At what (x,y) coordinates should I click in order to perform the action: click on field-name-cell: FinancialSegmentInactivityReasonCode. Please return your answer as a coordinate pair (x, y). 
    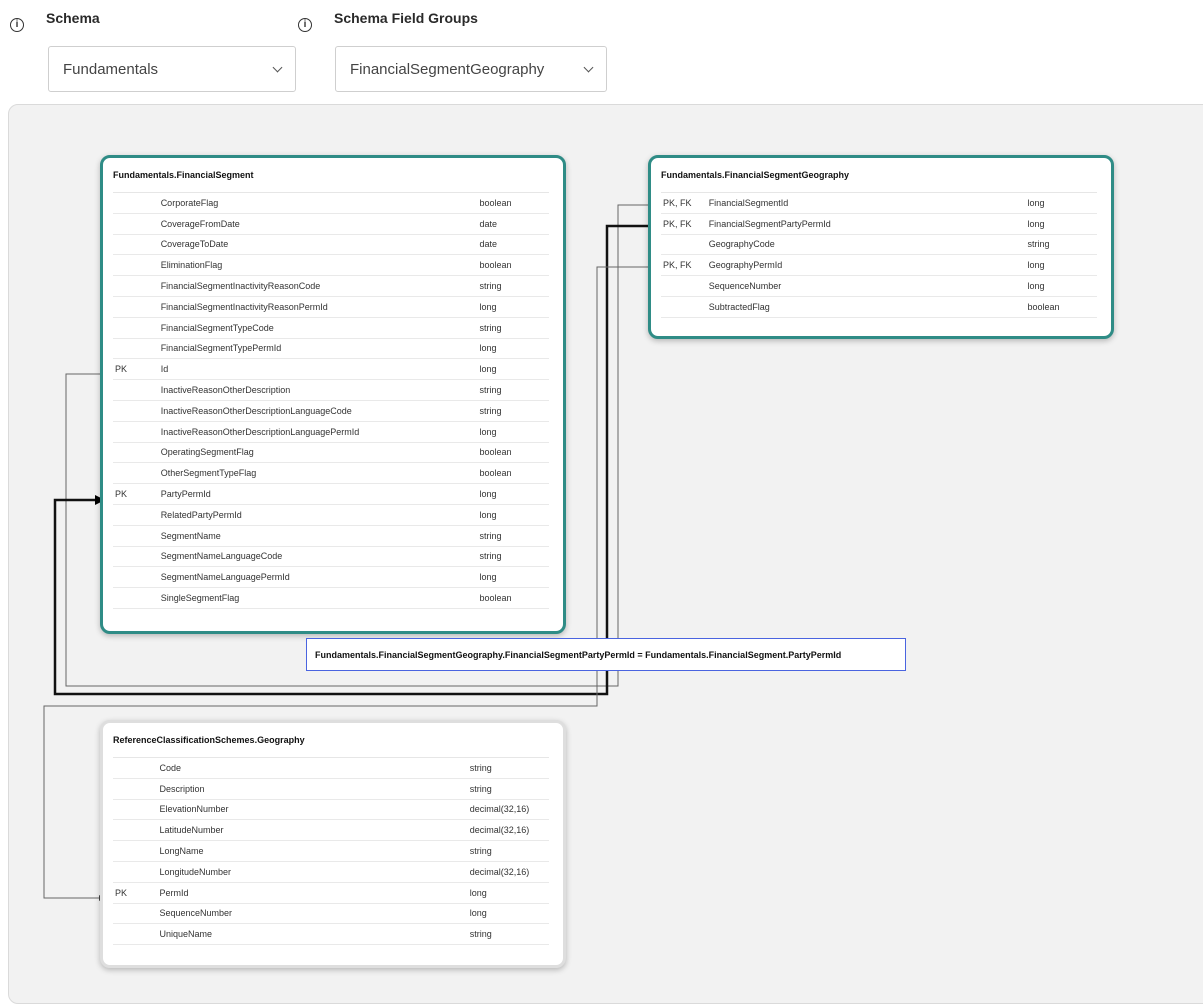
    Looking at the image, I should click on (240, 286).